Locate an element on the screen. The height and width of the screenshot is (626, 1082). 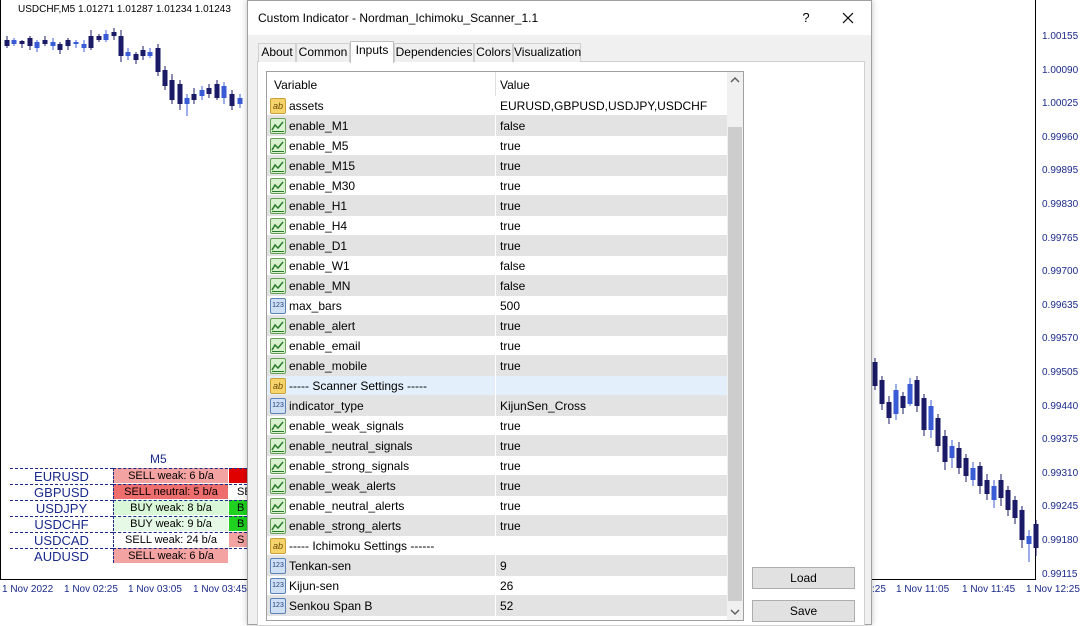
input-value: 9 is located at coordinates (503, 566).